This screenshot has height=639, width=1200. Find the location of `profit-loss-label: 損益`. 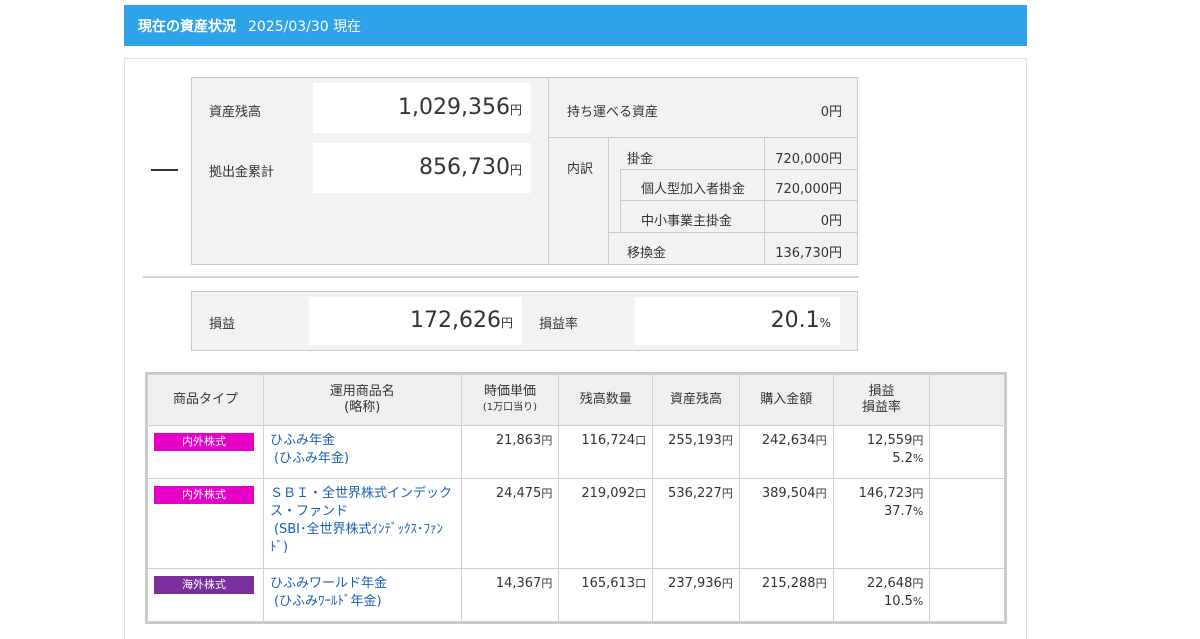

profit-loss-label: 損益 is located at coordinates (222, 324).